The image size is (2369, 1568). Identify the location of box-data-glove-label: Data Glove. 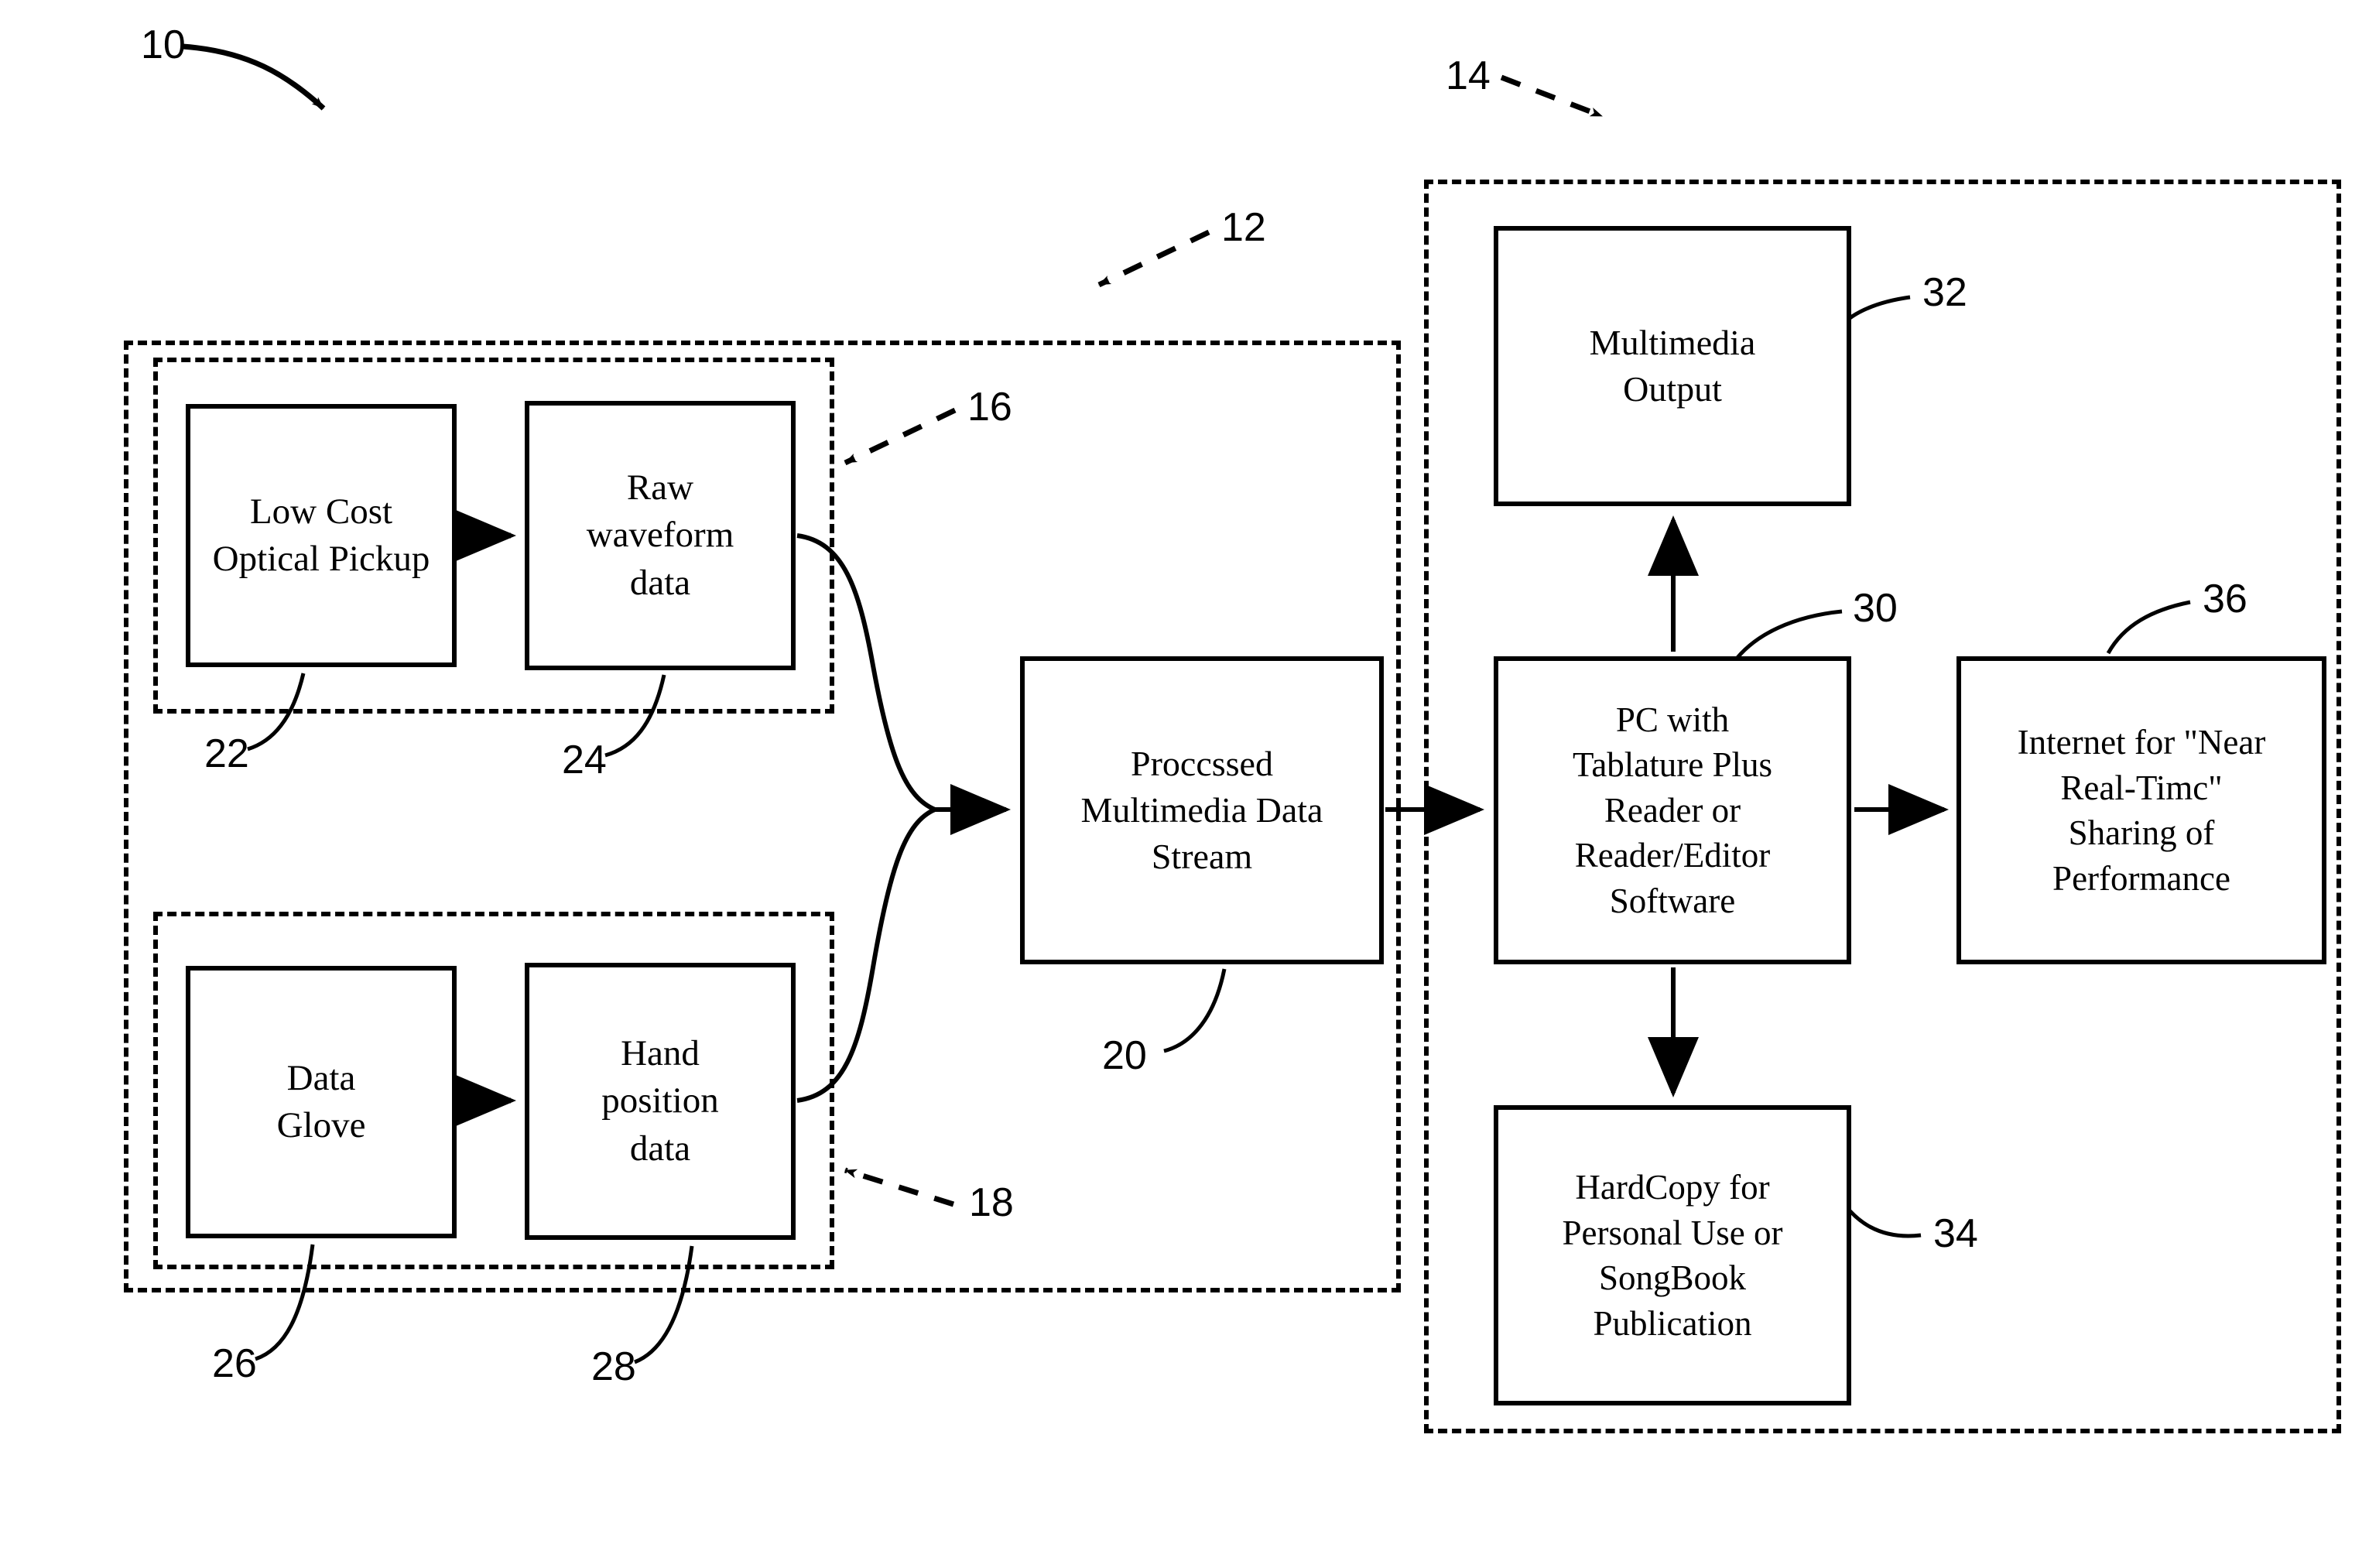
(321, 1101).